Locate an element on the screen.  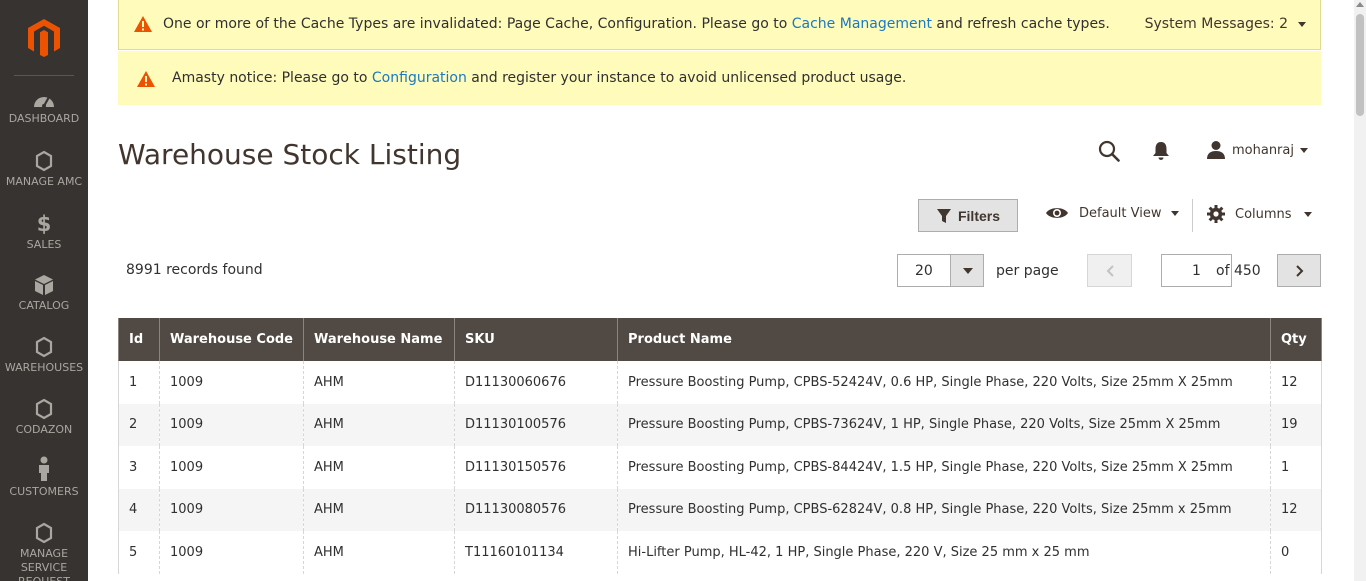
user-account-menu: mohanraj is located at coordinates (1257, 150).